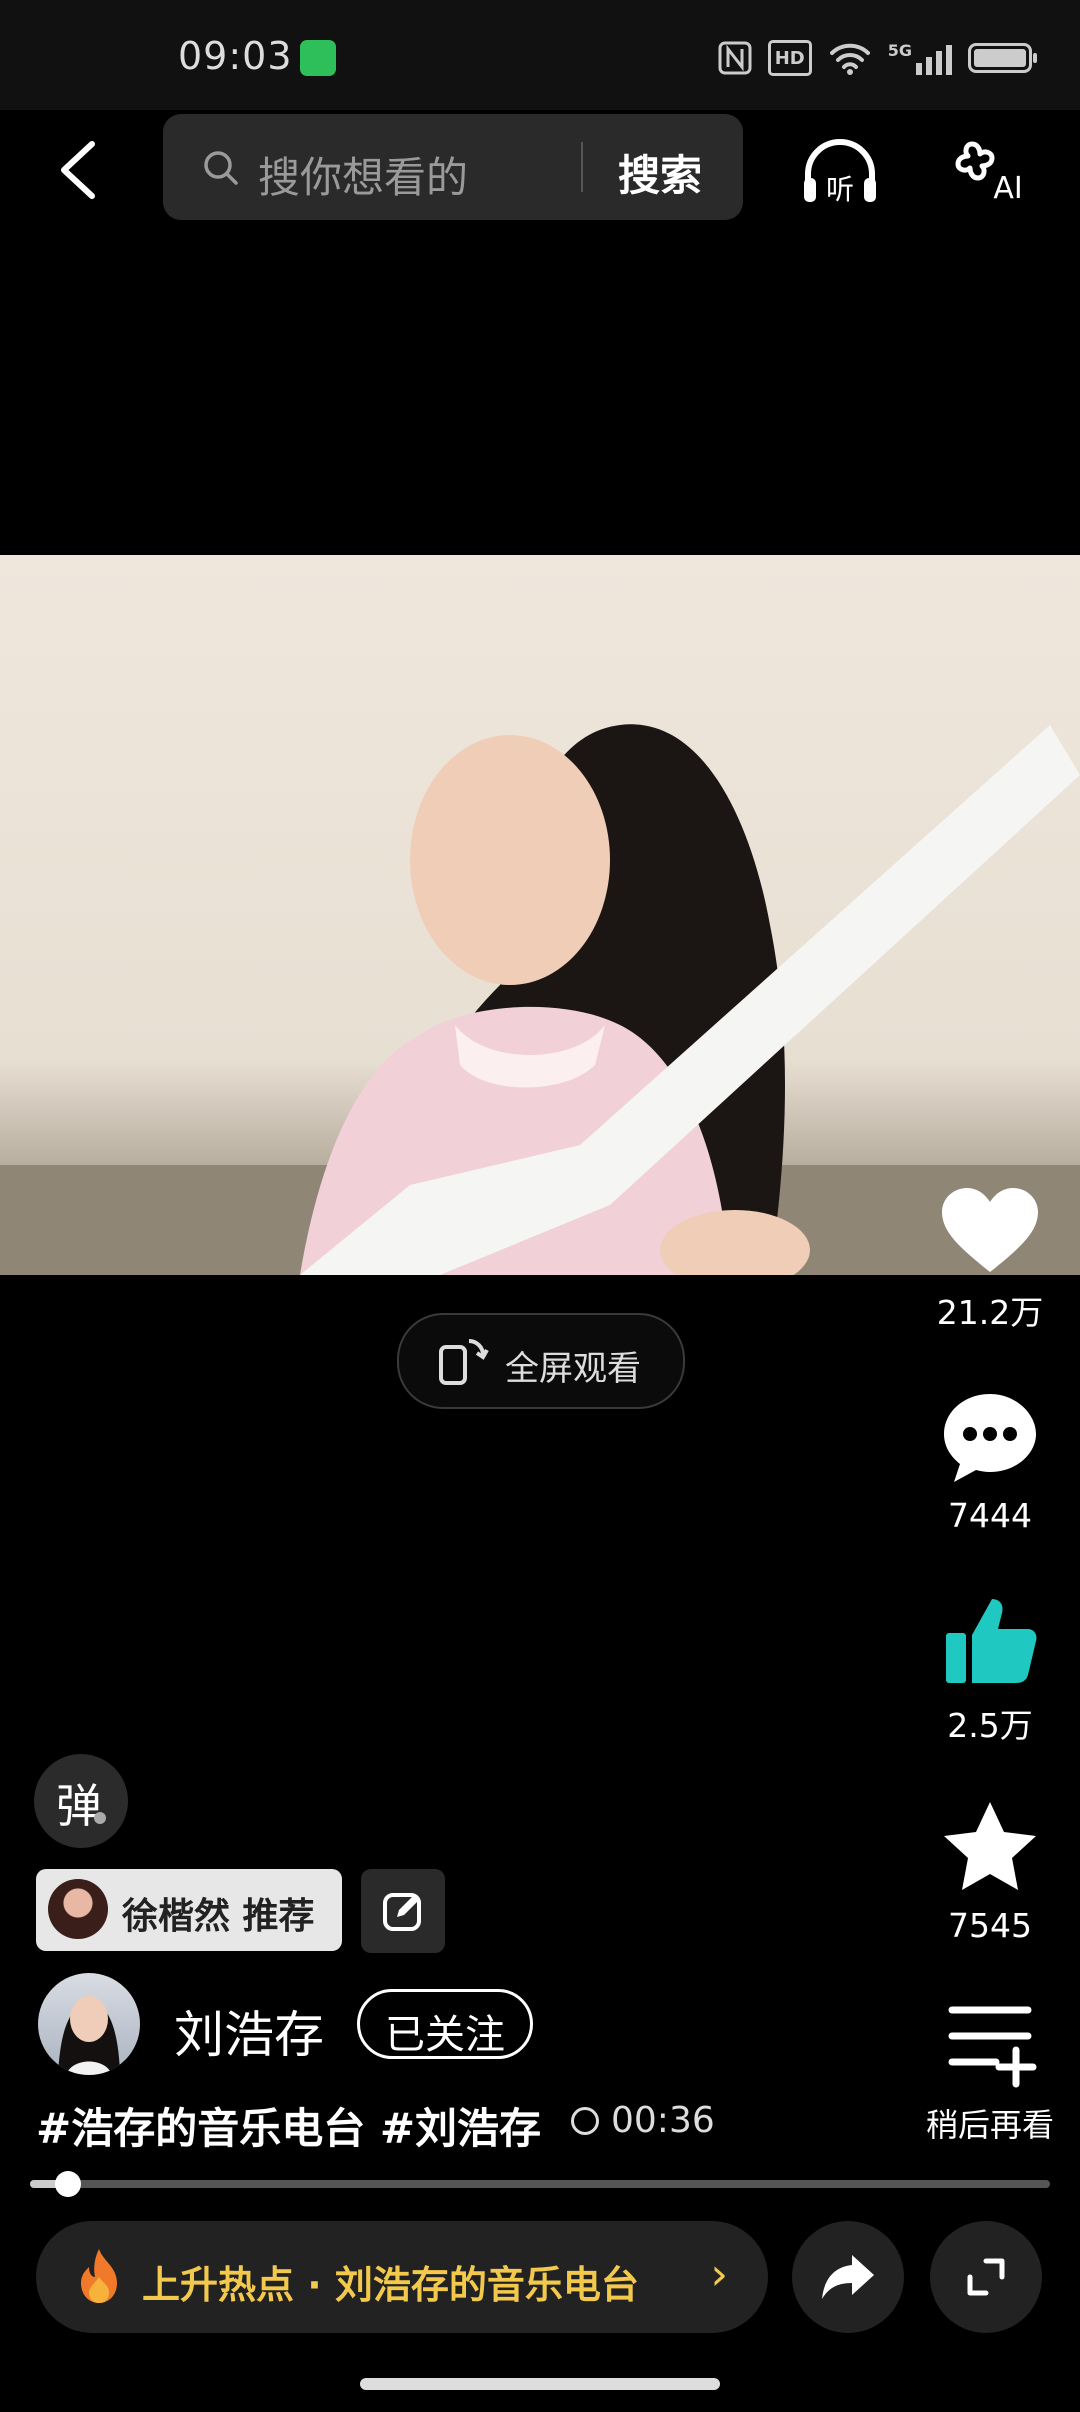 The height and width of the screenshot is (2412, 1080). I want to click on video-duration: 00:36, so click(663, 2120).